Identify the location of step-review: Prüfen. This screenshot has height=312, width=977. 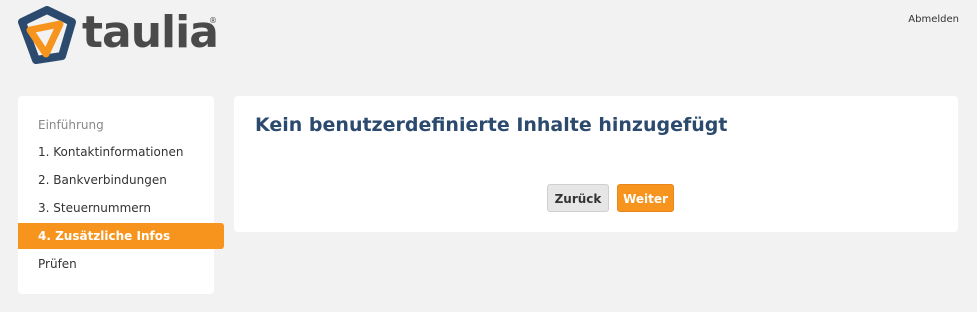
(116, 264).